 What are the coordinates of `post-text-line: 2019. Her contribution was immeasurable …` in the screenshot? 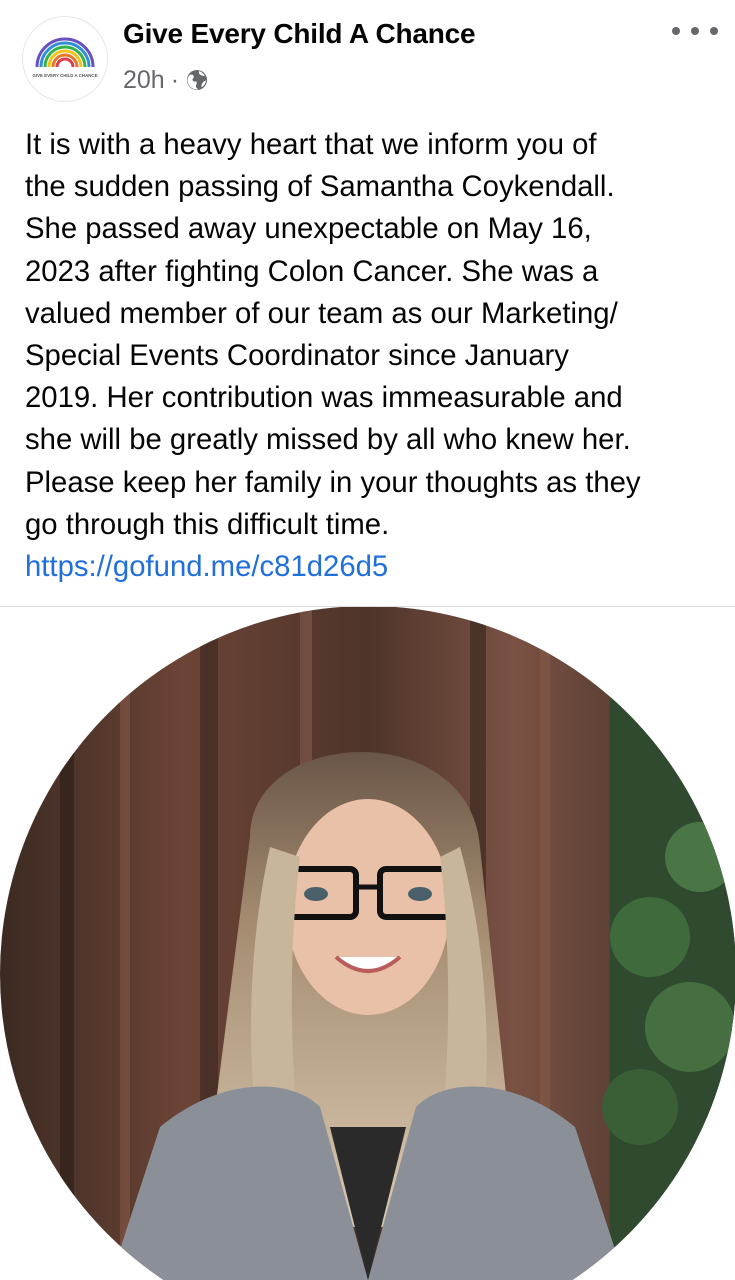 It's located at (324, 398).